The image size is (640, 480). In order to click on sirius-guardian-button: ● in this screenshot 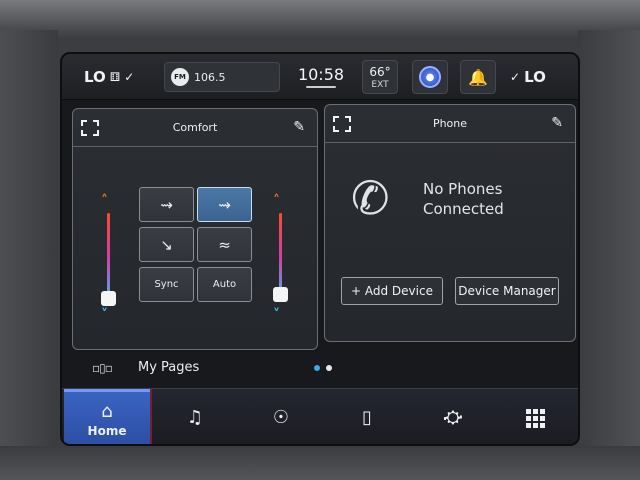, I will do `click(430, 77)`.